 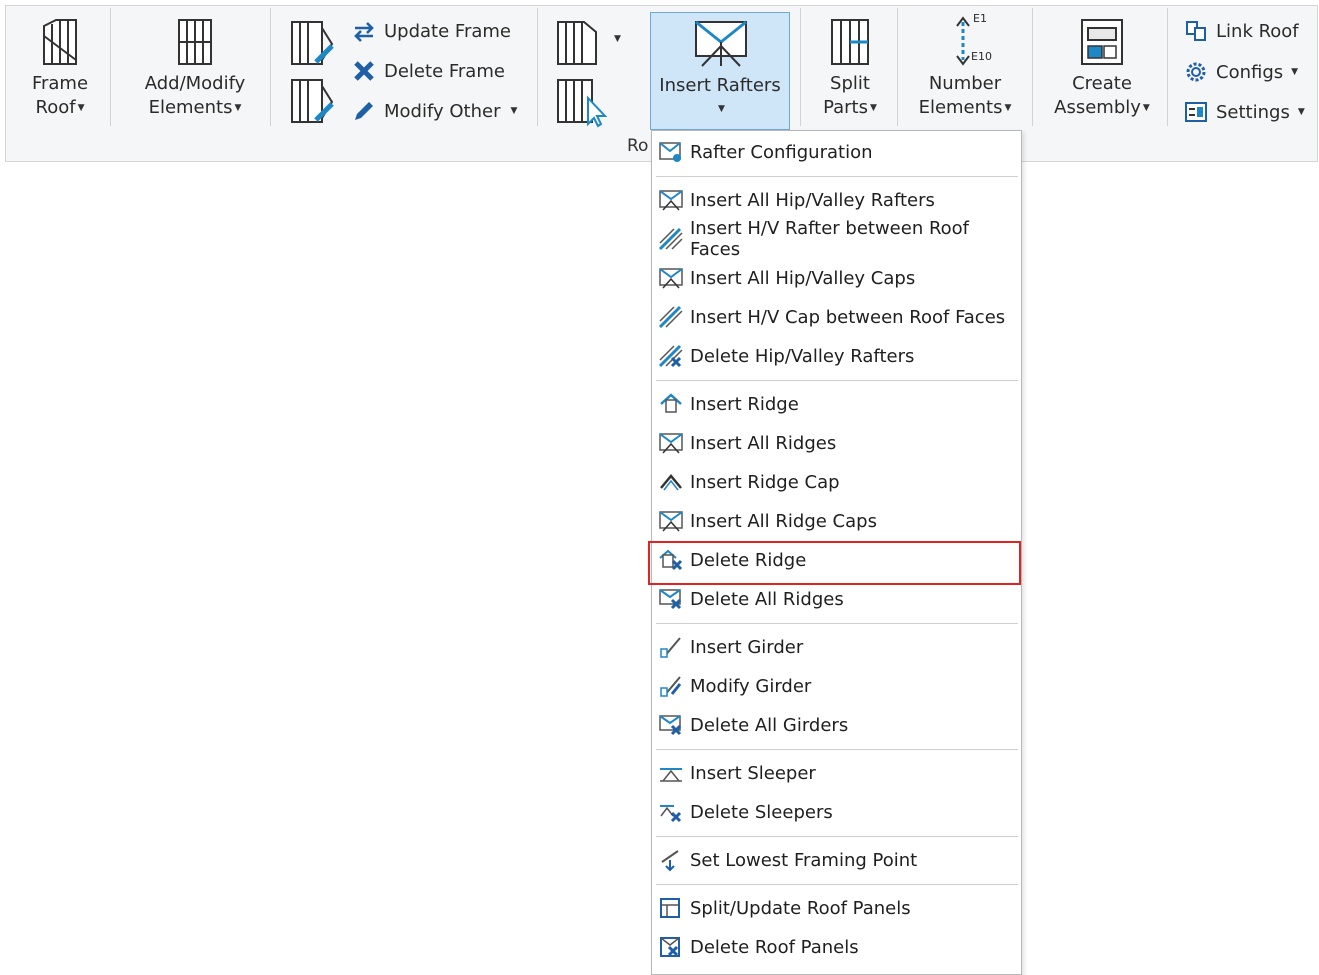 What do you see at coordinates (980, 18) in the screenshot?
I see `number-tag-top: E1` at bounding box center [980, 18].